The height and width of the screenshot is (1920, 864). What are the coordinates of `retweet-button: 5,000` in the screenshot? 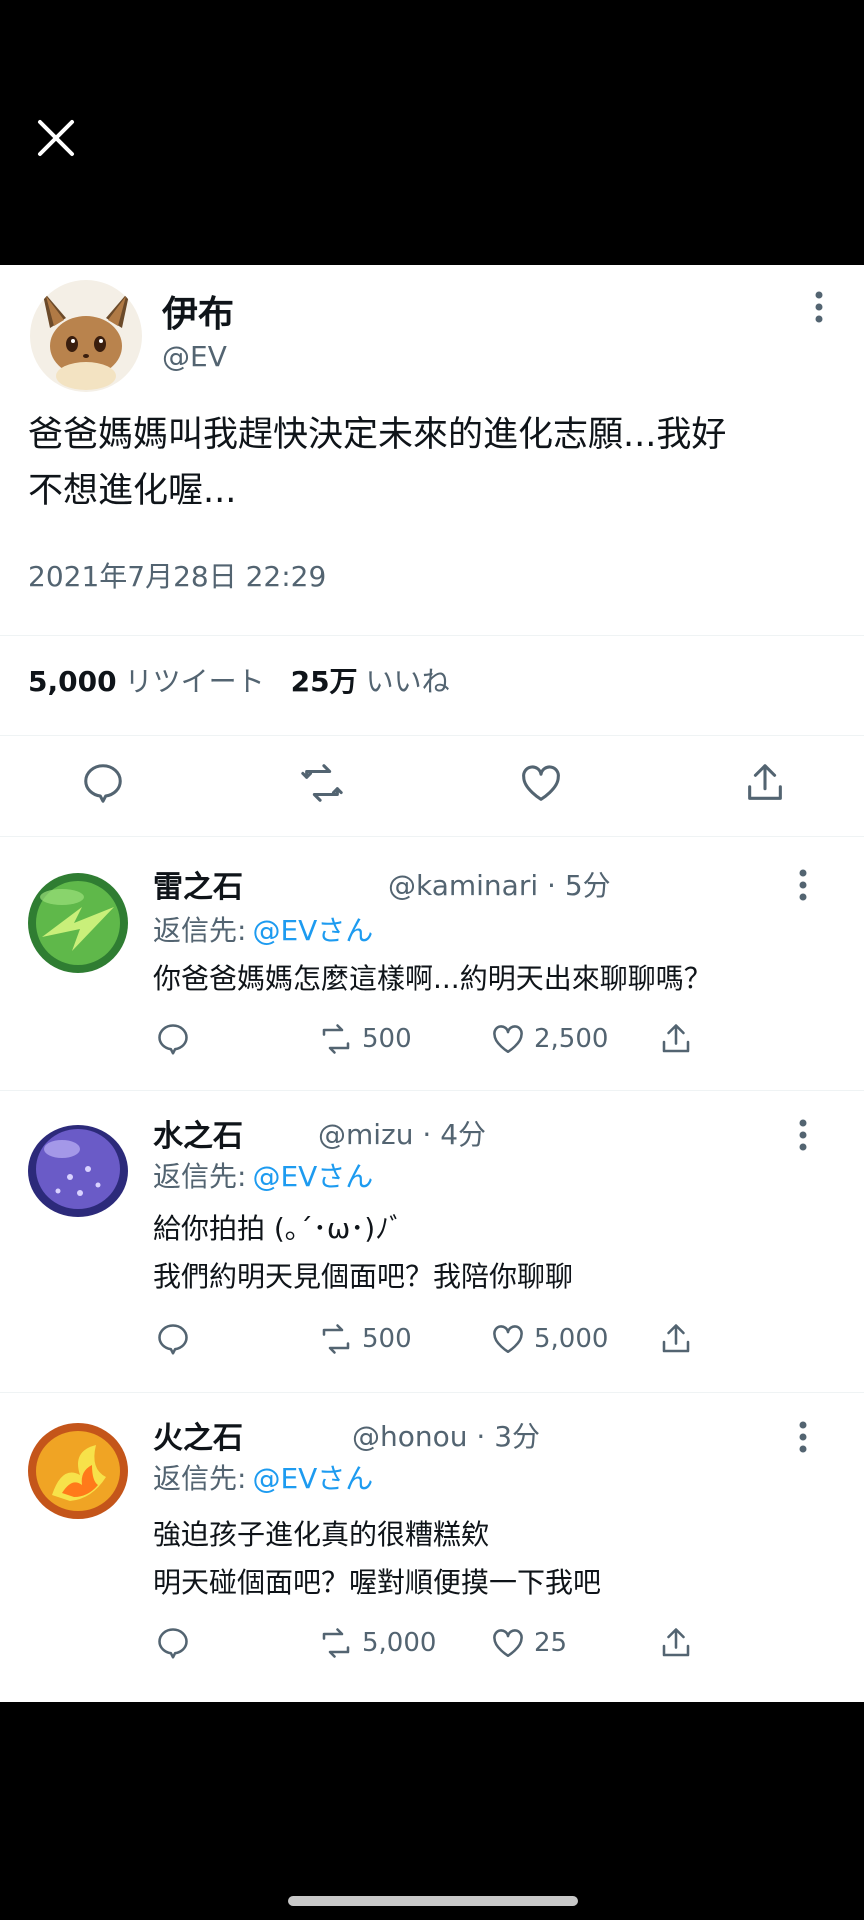 It's located at (377, 1643).